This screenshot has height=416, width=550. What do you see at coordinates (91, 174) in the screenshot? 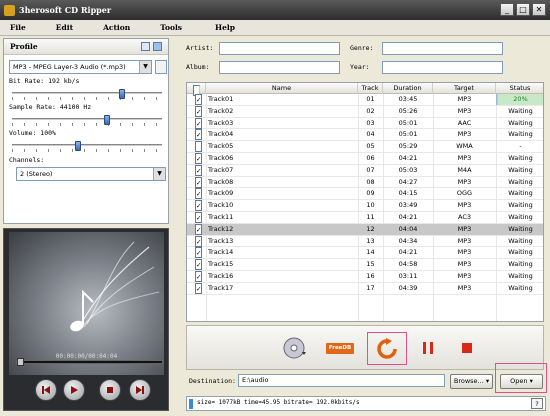
I see `channels-select: 2 (Stereo) ▼` at bounding box center [91, 174].